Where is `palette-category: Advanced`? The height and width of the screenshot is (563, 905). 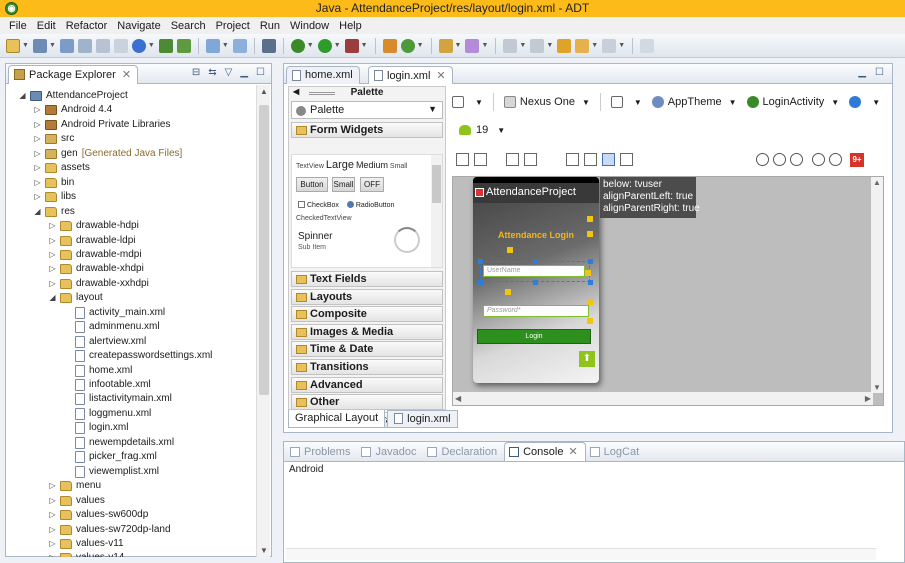 palette-category: Advanced is located at coordinates (367, 384).